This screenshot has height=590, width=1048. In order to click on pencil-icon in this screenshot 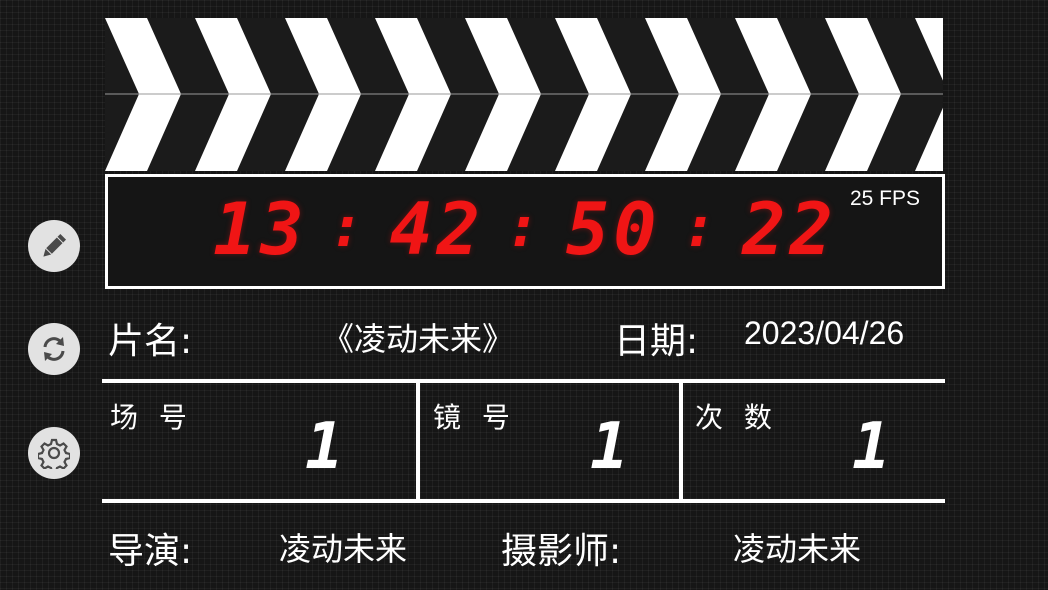, I will do `click(55, 245)`.